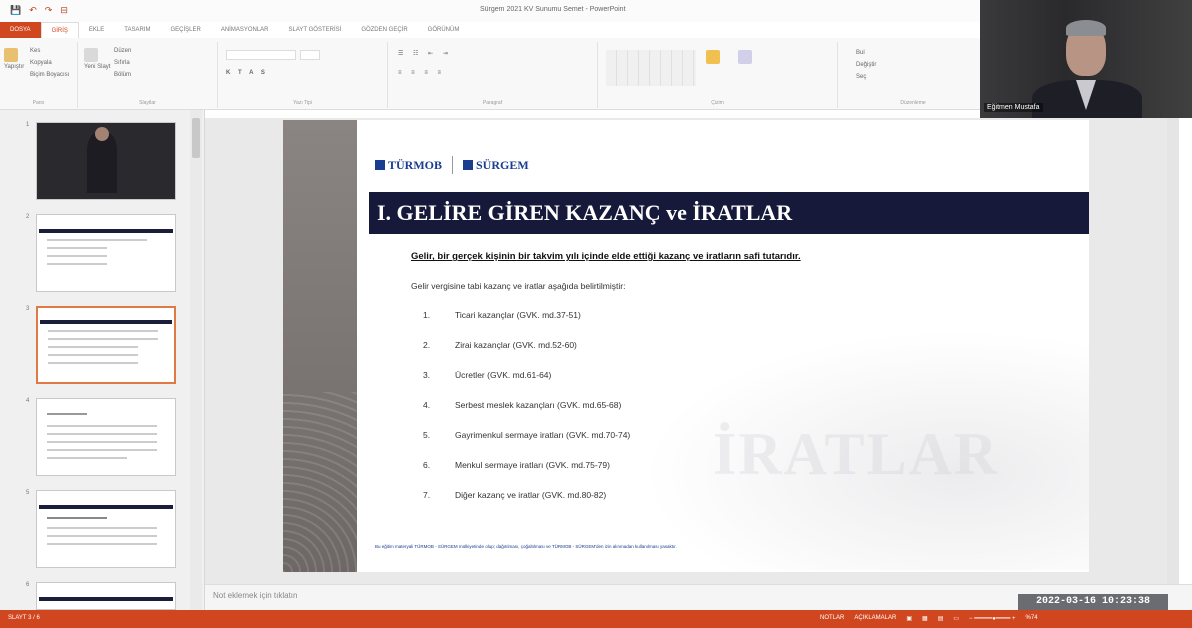 This screenshot has width=1192, height=628. I want to click on group-label: Düzenleme, so click(913, 103).